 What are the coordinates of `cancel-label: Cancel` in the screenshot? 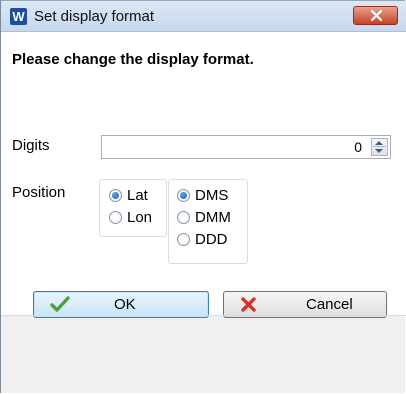 It's located at (329, 304).